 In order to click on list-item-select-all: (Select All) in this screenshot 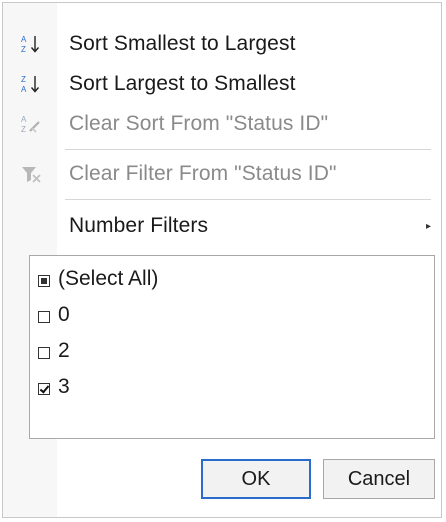, I will do `click(98, 279)`.